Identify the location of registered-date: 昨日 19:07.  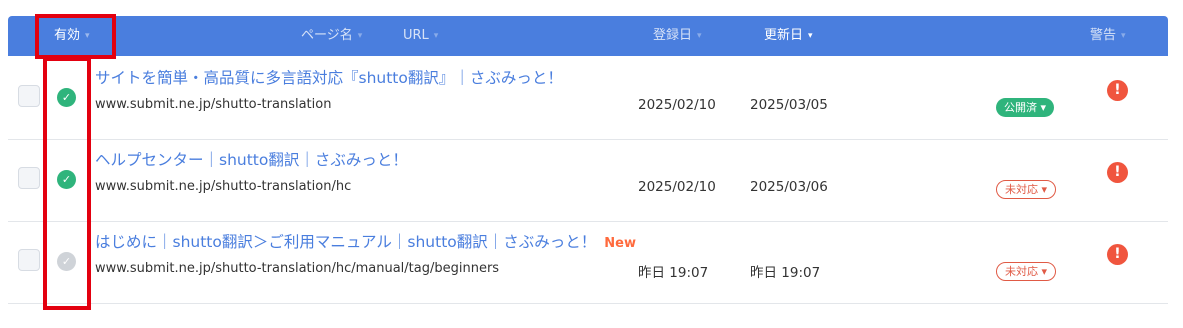
(673, 273).